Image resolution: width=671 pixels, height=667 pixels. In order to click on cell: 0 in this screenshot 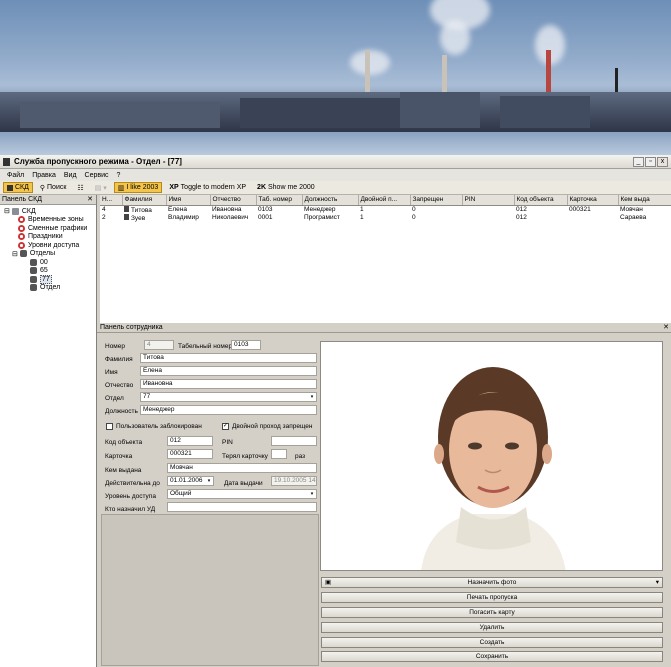, I will do `click(414, 209)`.